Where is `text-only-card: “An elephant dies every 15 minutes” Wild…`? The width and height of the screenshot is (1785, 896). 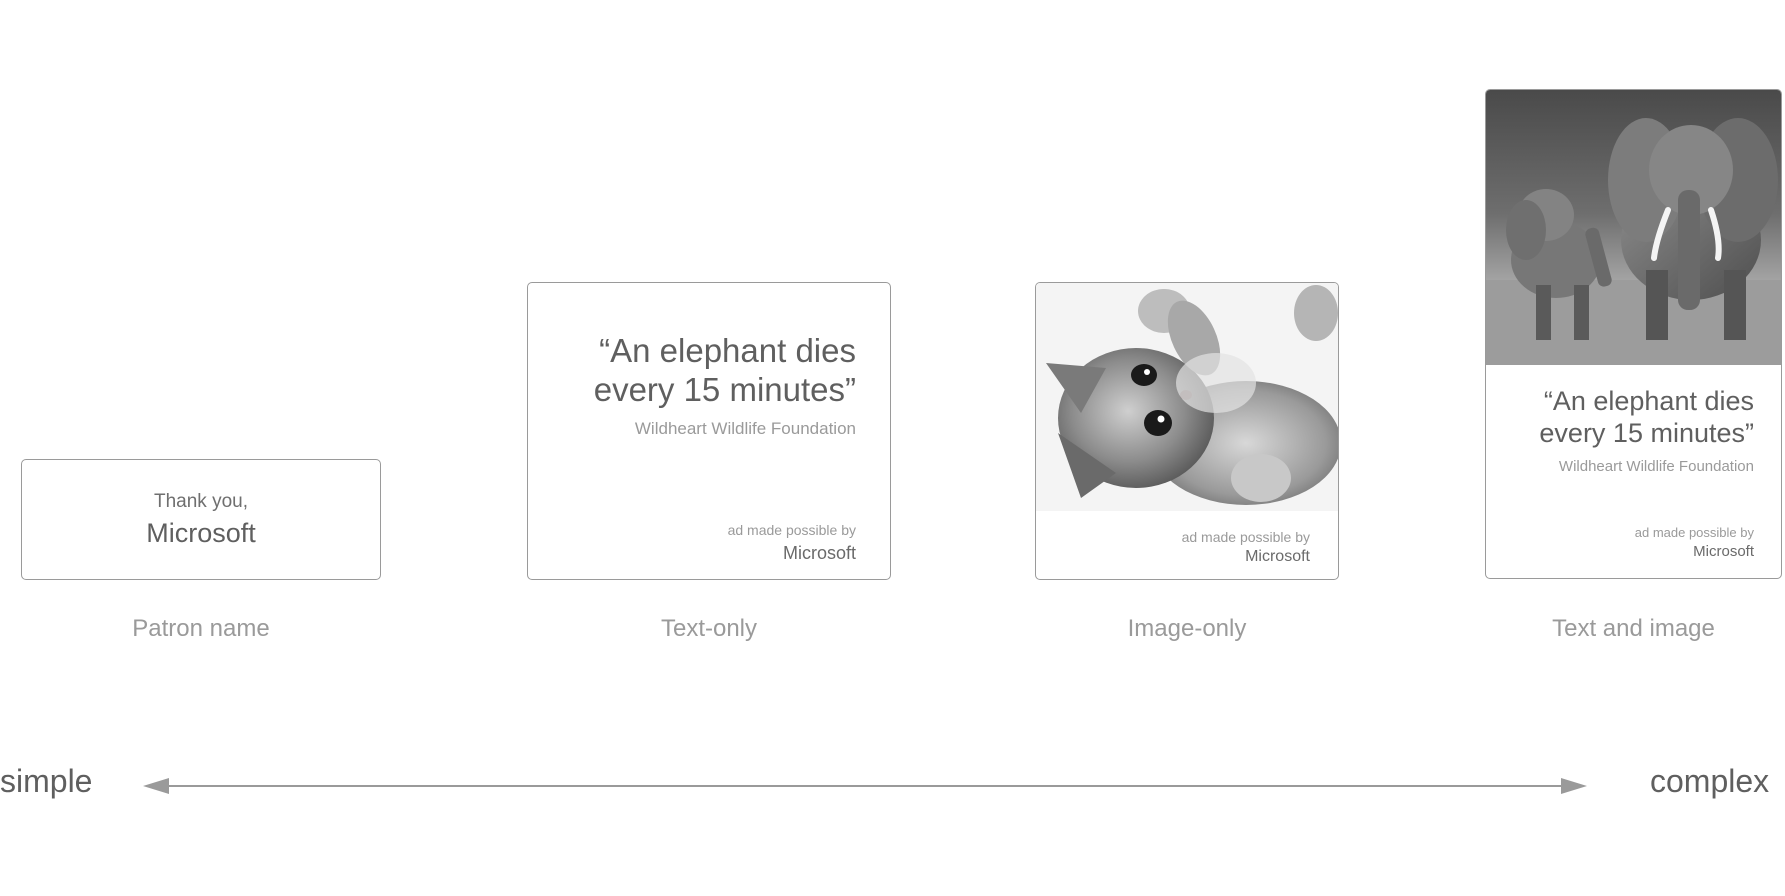 text-only-card: “An elephant dies every 15 minutes” Wild… is located at coordinates (709, 431).